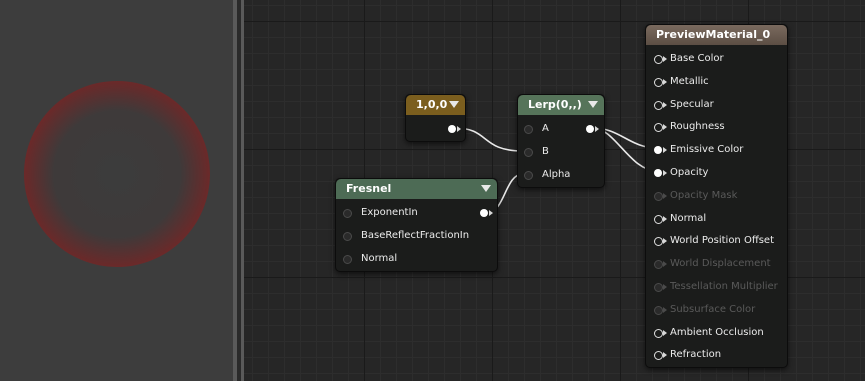  I want to click on fresnel-node-header: Fresnel, so click(416, 189).